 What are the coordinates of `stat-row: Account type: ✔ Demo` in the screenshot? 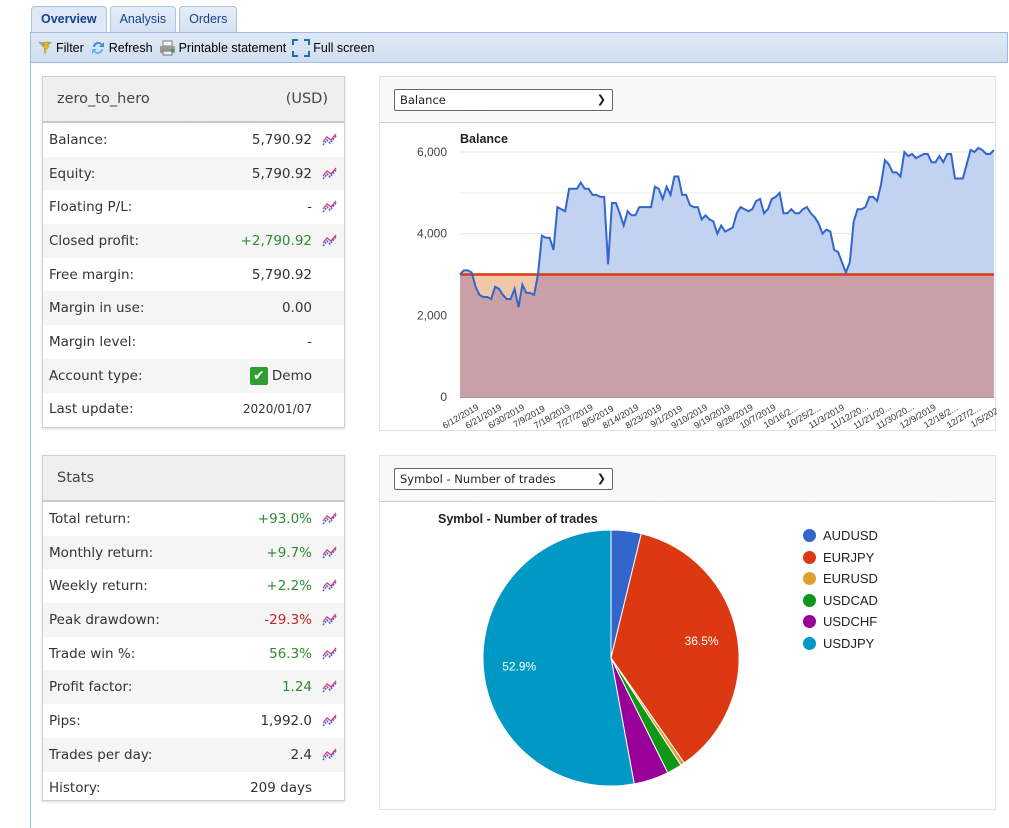 It's located at (193, 375).